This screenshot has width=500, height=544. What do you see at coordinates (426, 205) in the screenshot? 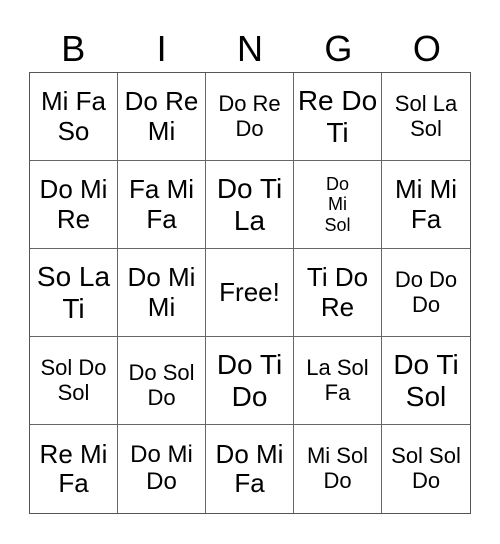
I see `bingo-cell: Mi Mi Fa` at bounding box center [426, 205].